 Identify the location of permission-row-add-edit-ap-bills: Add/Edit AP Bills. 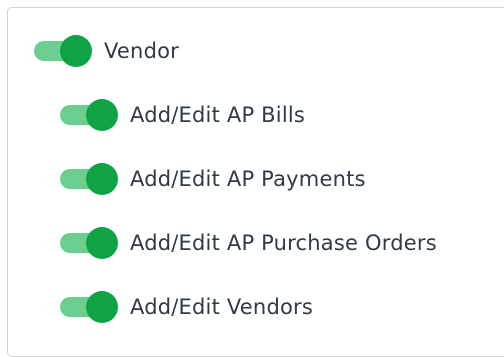
(182, 115).